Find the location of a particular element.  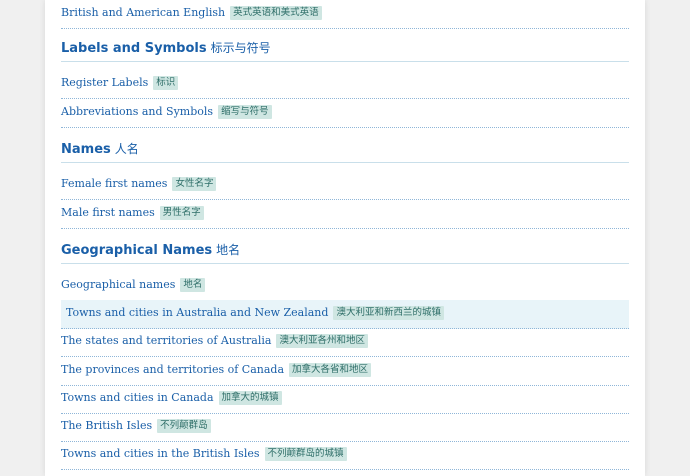

item-label: Female first names is located at coordinates (114, 183).